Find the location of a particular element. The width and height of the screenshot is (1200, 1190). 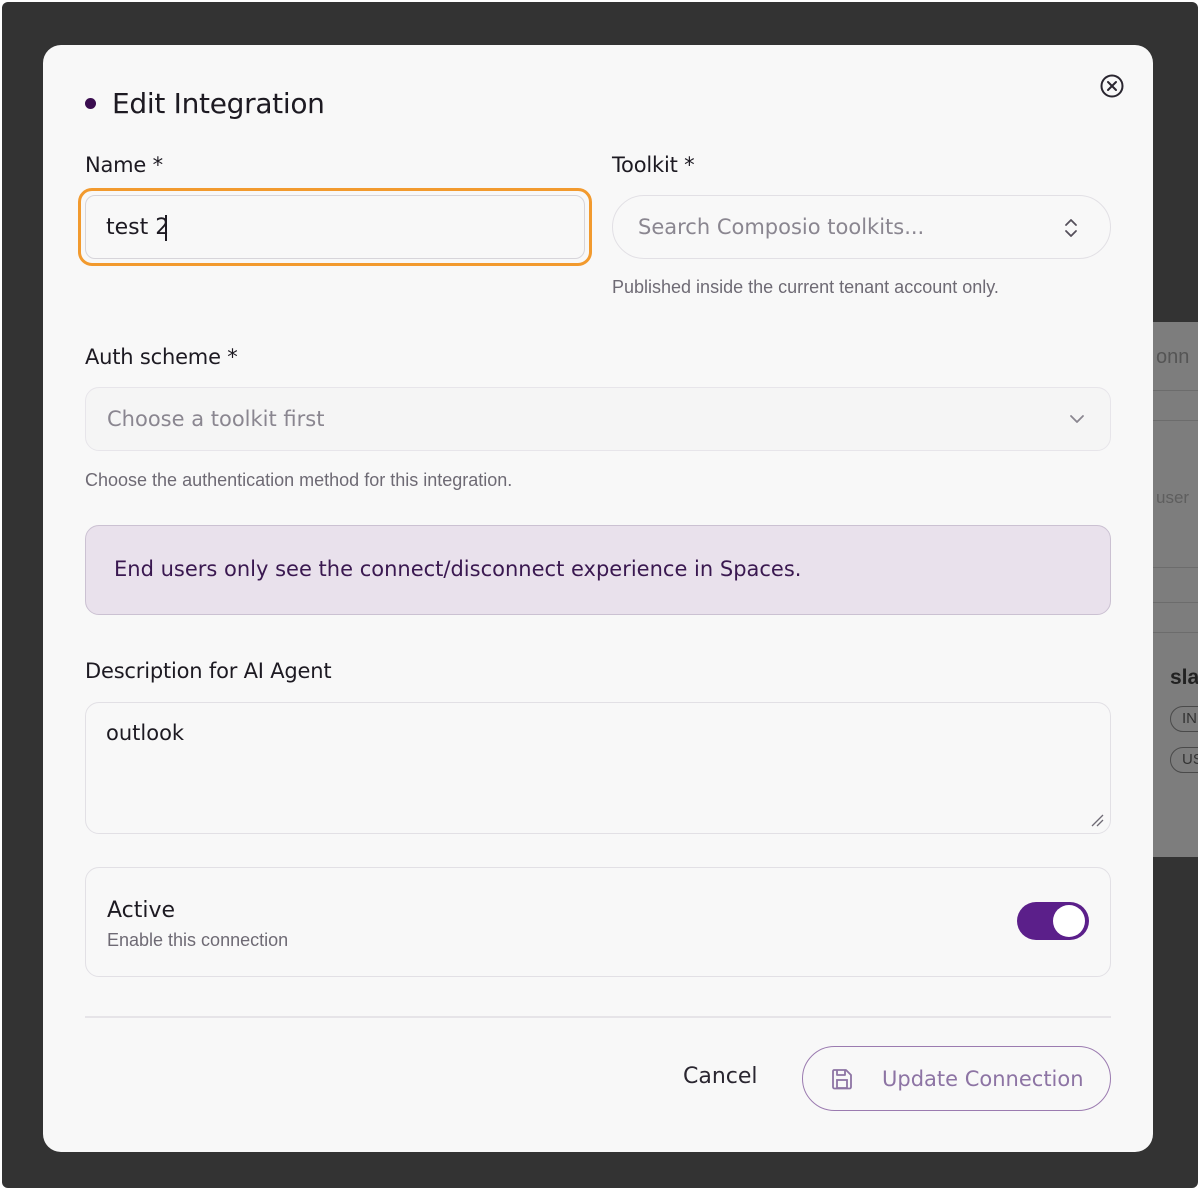

background-pill: US is located at coordinates (1184, 760).